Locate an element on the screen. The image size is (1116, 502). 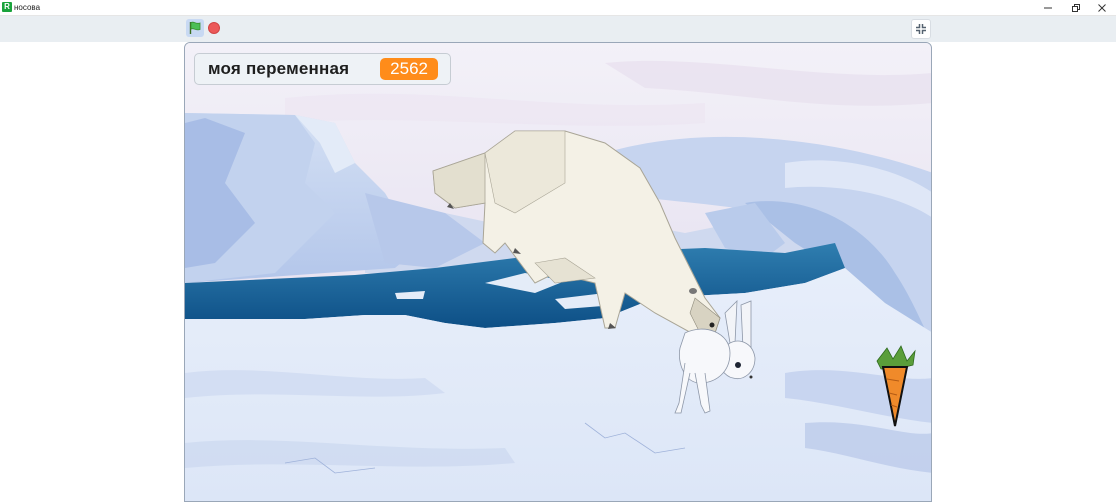
app-icon: R is located at coordinates (7, 7).